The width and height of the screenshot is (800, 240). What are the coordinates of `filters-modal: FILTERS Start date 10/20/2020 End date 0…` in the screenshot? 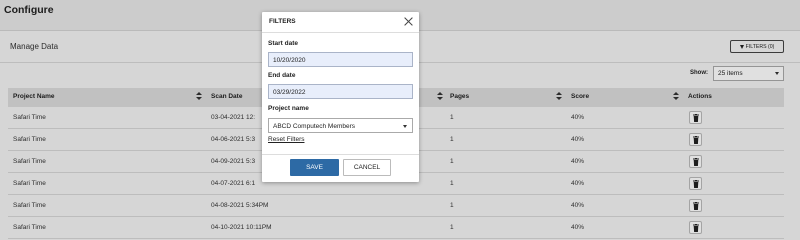 It's located at (340, 97).